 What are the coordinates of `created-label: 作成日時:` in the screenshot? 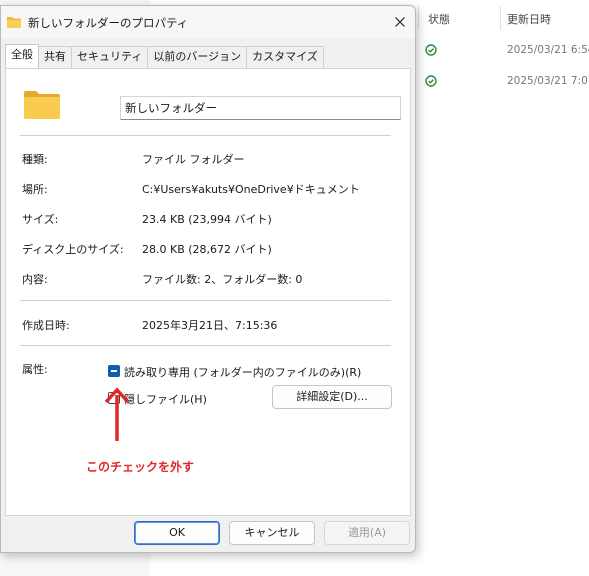 It's located at (46, 325).